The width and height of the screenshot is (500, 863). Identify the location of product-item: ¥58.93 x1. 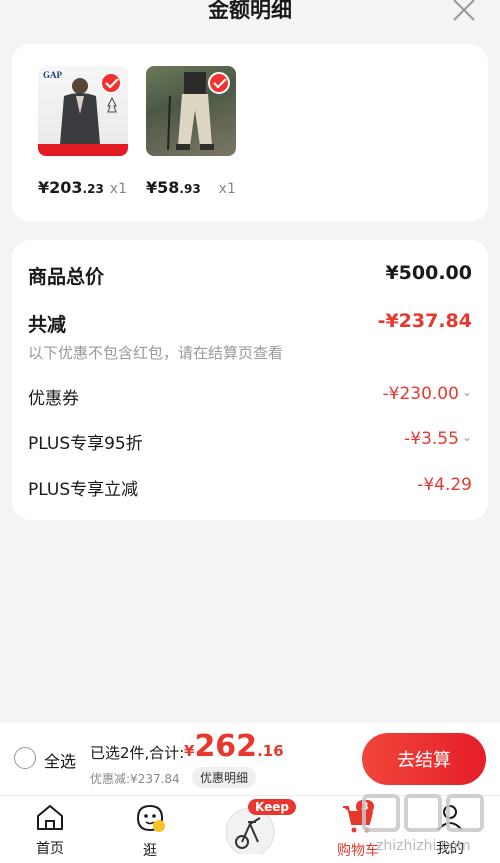
(192, 131).